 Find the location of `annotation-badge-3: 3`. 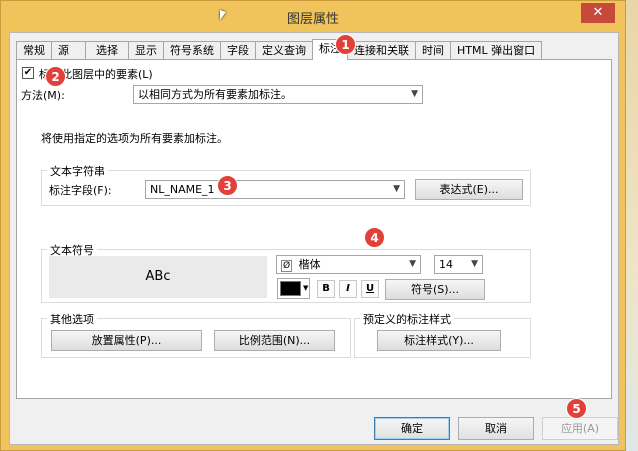

annotation-badge-3: 3 is located at coordinates (227, 185).